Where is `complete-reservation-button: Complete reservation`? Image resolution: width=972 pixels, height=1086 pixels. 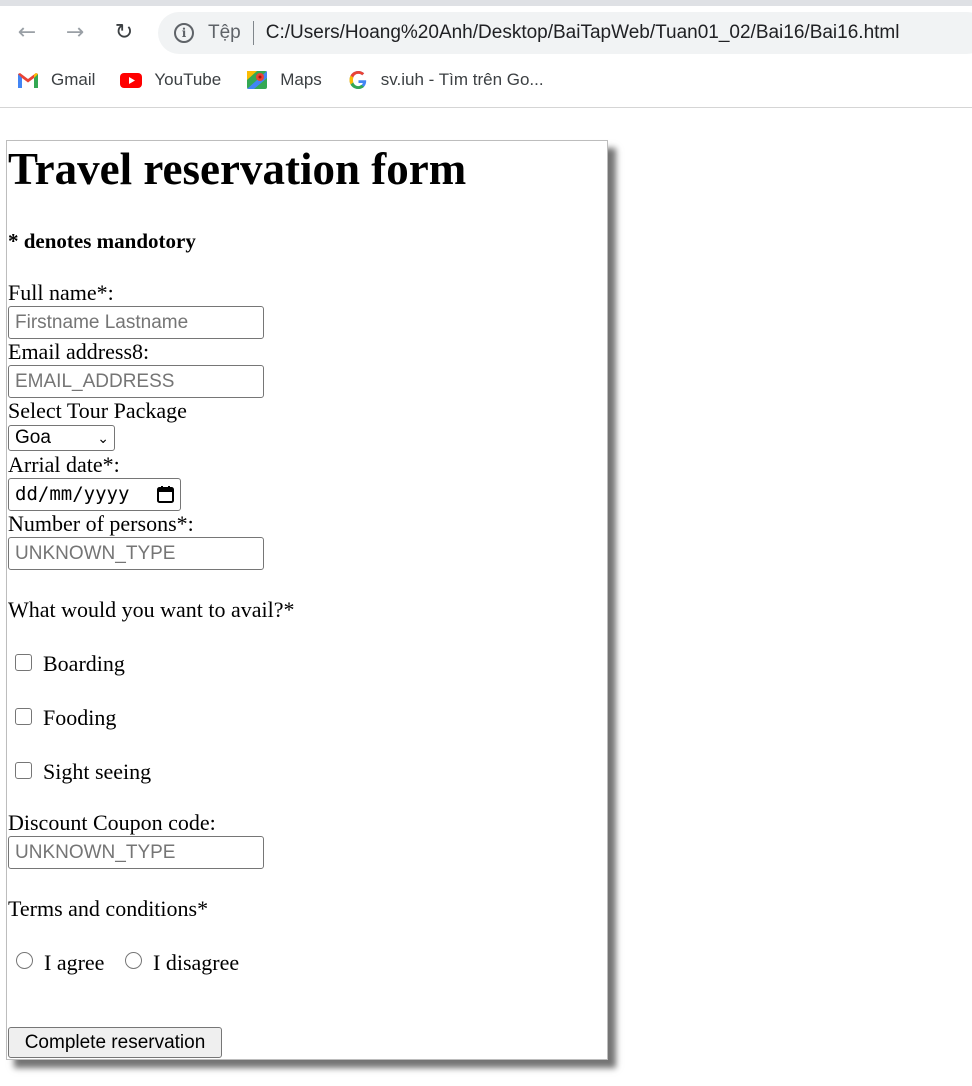
complete-reservation-button: Complete reservation is located at coordinates (115, 1042).